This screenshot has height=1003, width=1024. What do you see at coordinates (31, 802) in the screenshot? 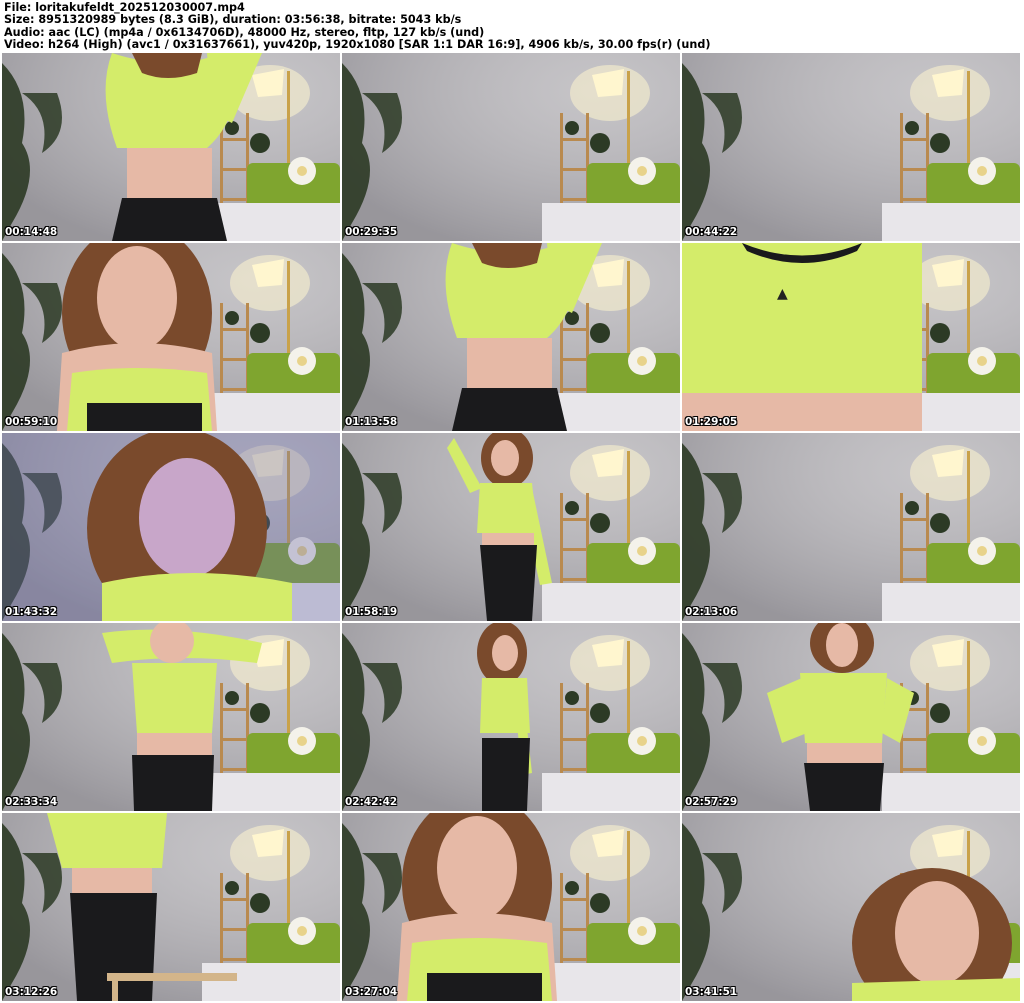
I see `thumbnail-timestamp: 02:33:34` at bounding box center [31, 802].